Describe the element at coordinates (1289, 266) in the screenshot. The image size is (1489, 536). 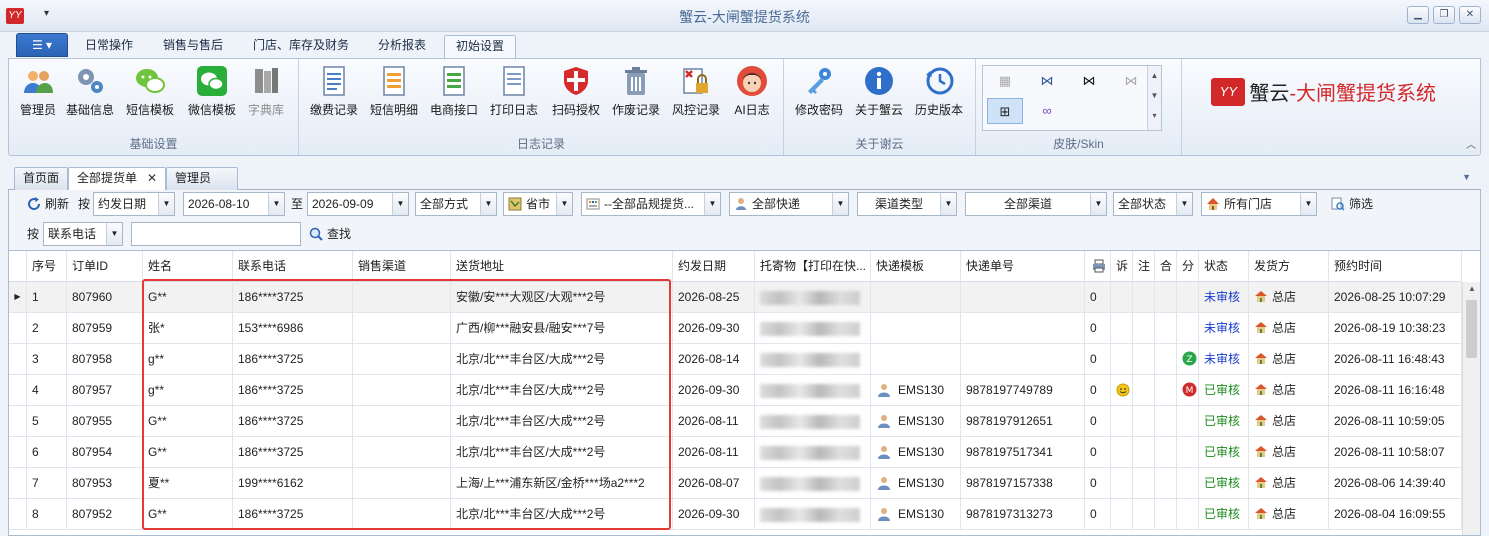
I see `column-header: 发货方` at that location.